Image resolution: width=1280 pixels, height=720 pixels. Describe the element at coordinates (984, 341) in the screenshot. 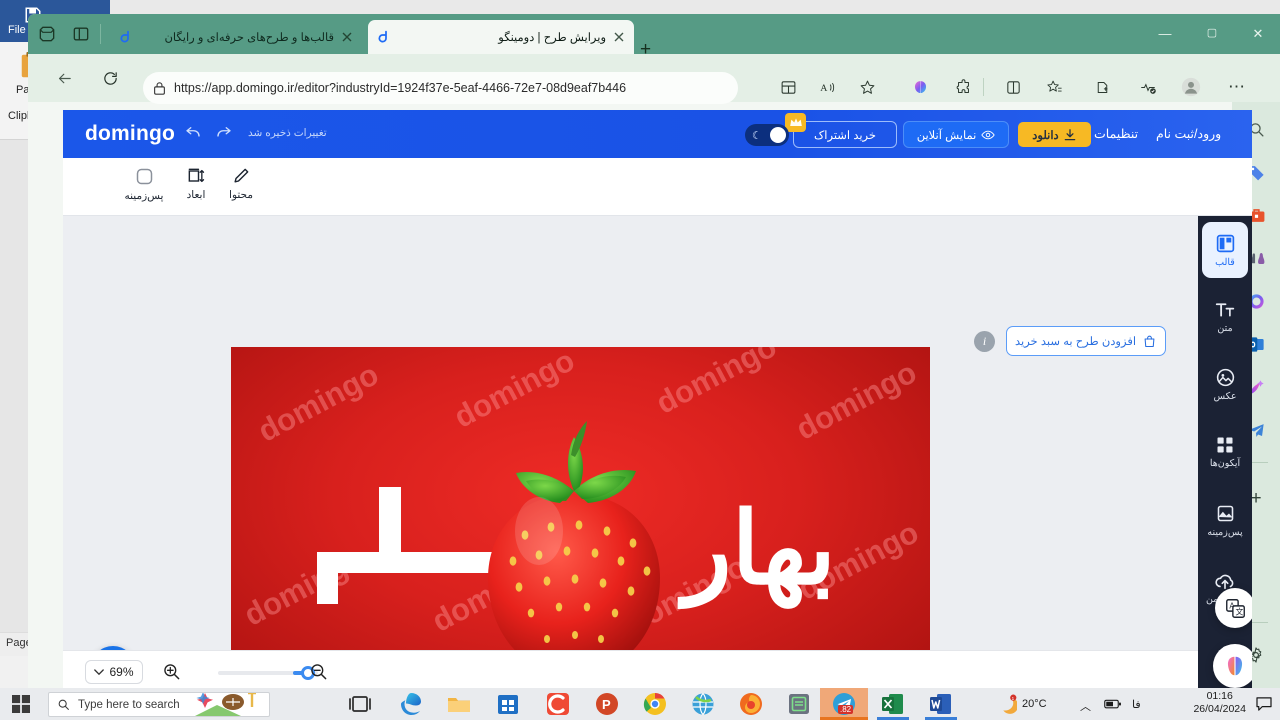

I see `info-icon: i` at that location.